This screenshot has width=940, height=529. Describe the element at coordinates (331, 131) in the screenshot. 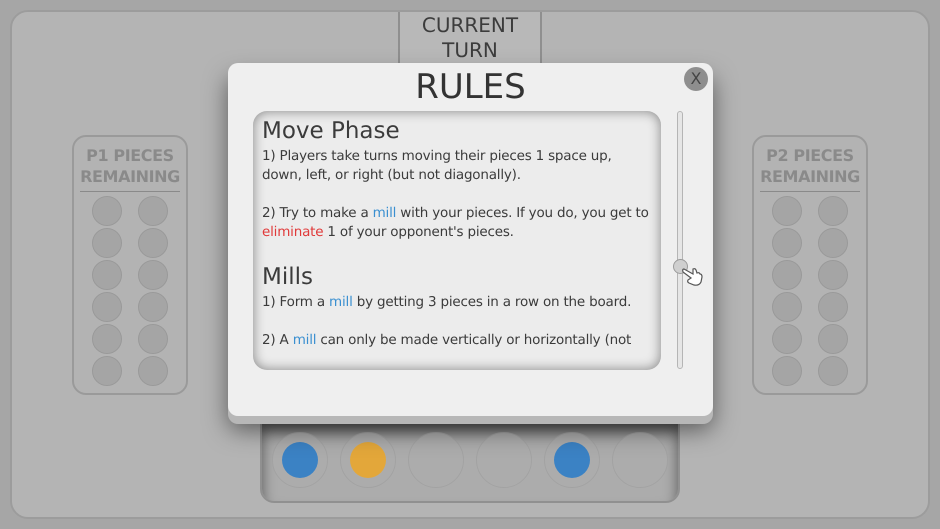

I see `section-heading: Move Phase` at that location.